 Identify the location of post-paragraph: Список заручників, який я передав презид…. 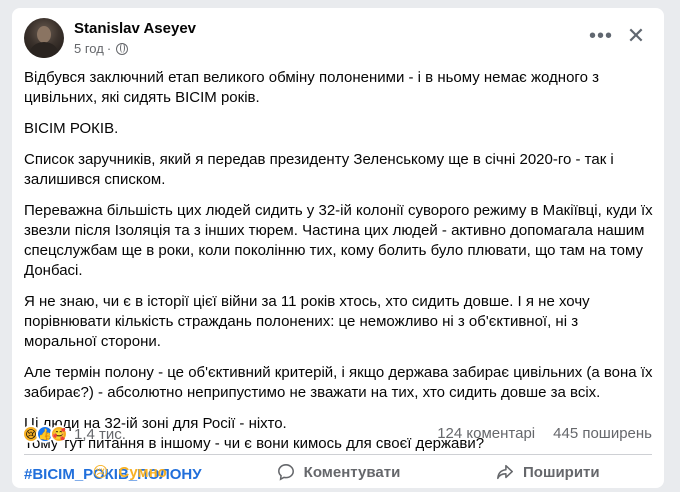
(319, 169).